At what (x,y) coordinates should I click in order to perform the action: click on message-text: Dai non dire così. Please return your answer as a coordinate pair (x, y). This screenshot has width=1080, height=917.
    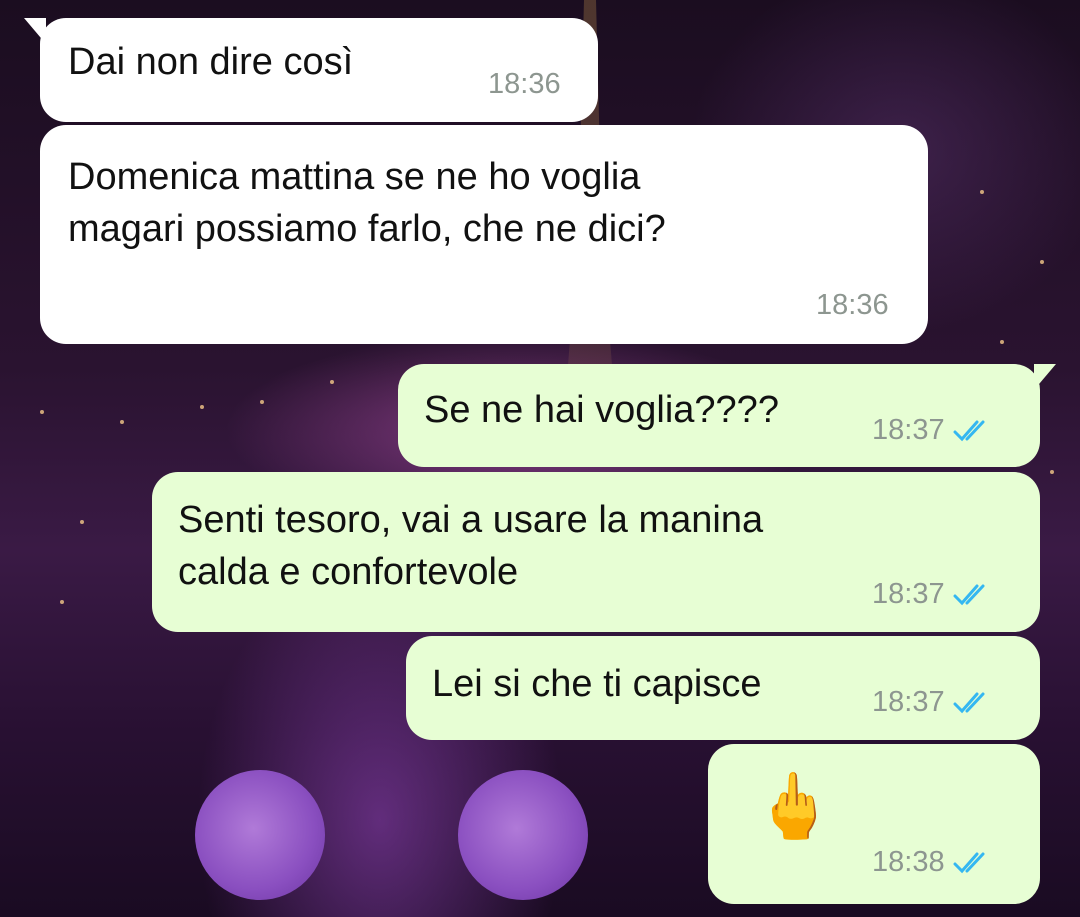
    Looking at the image, I should click on (211, 62).